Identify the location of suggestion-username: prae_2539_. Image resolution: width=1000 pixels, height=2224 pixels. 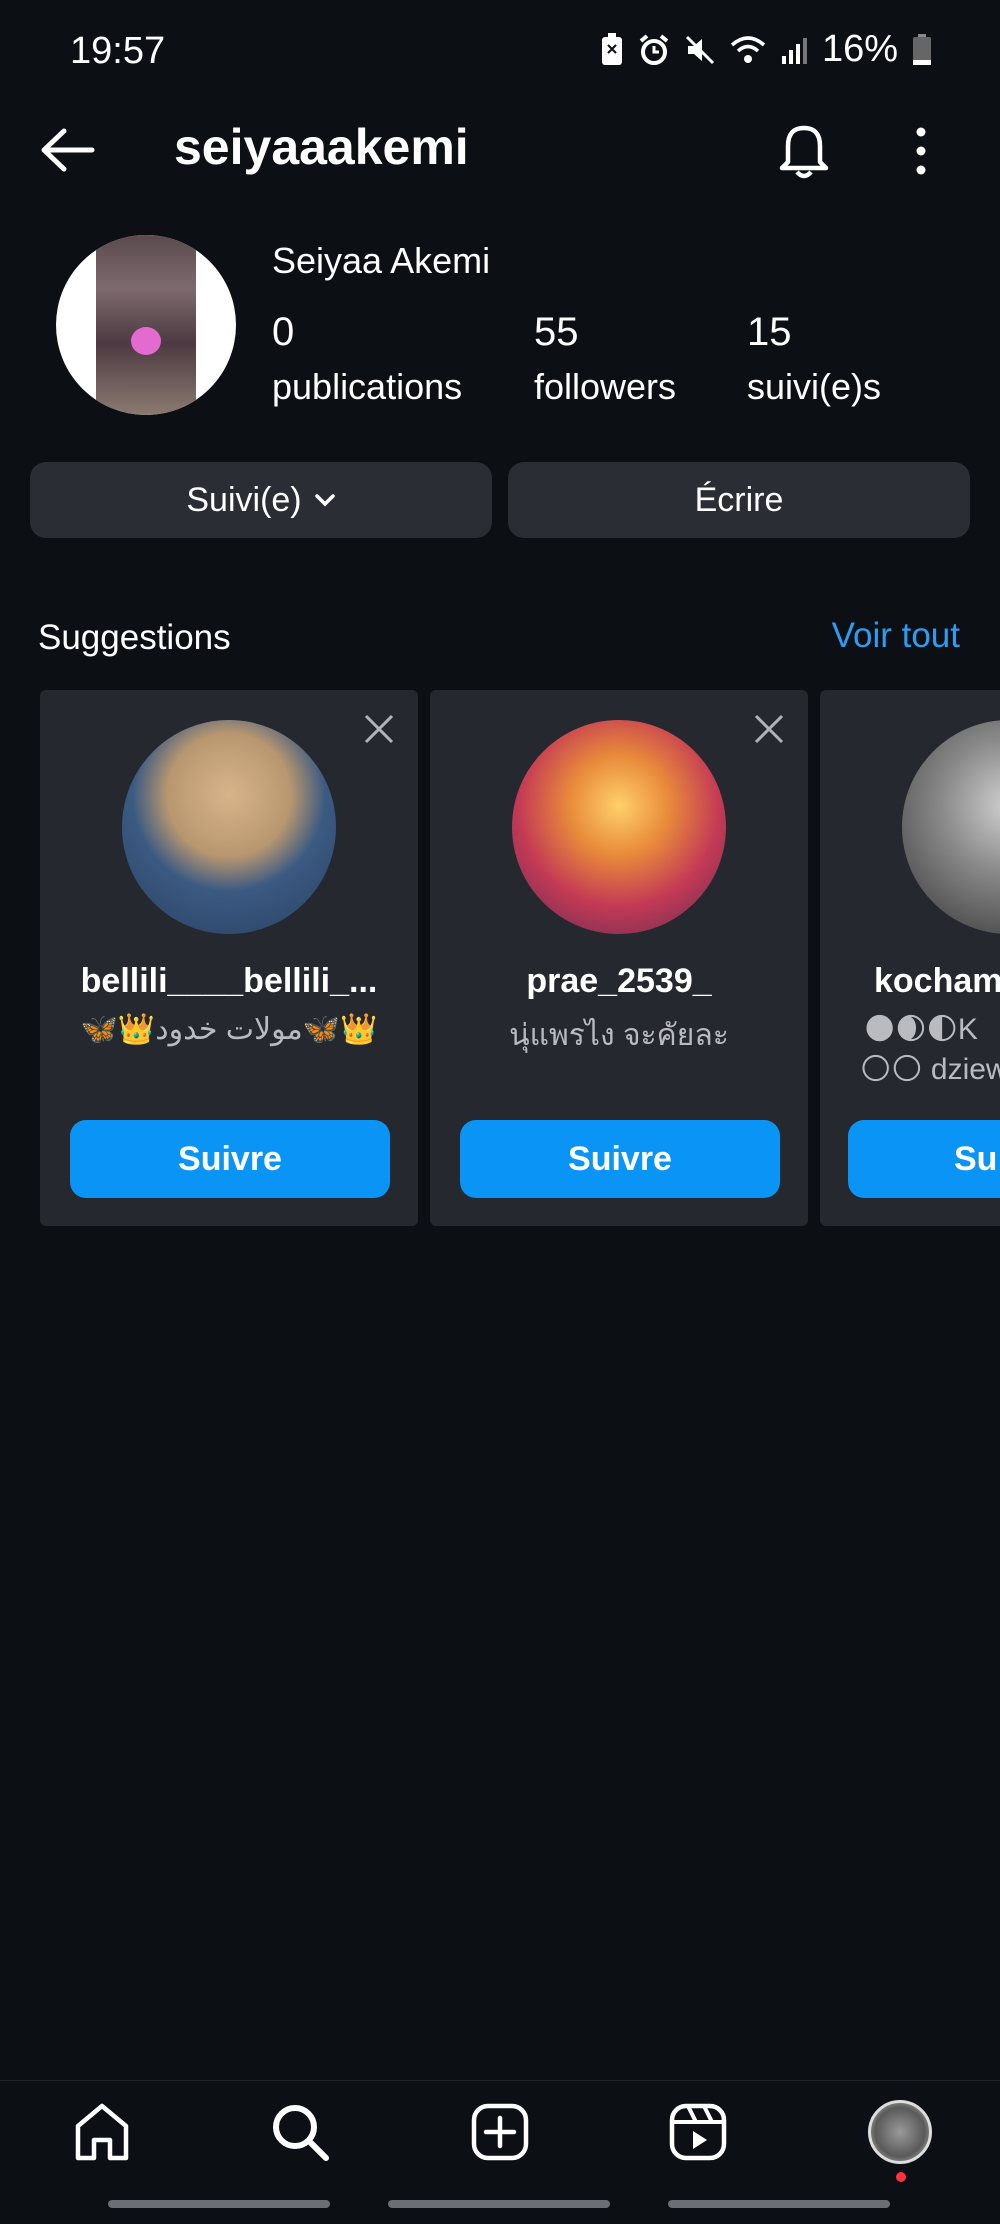
(619, 981).